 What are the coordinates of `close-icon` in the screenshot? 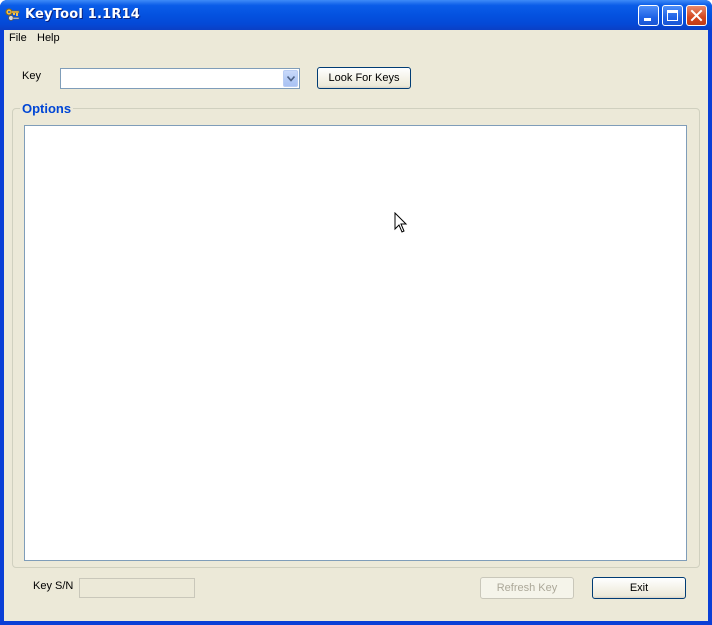 It's located at (696, 15).